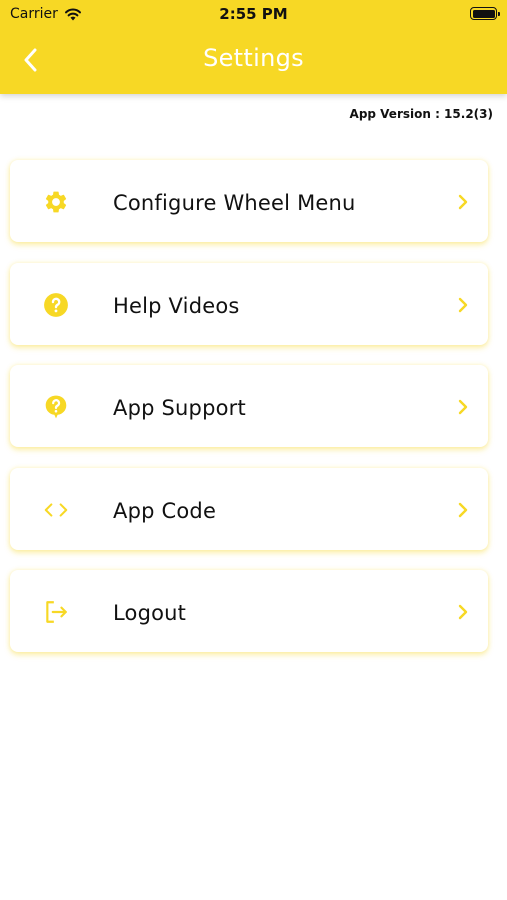  What do you see at coordinates (249, 508) in the screenshot?
I see `menu-item-app-code: App Code` at bounding box center [249, 508].